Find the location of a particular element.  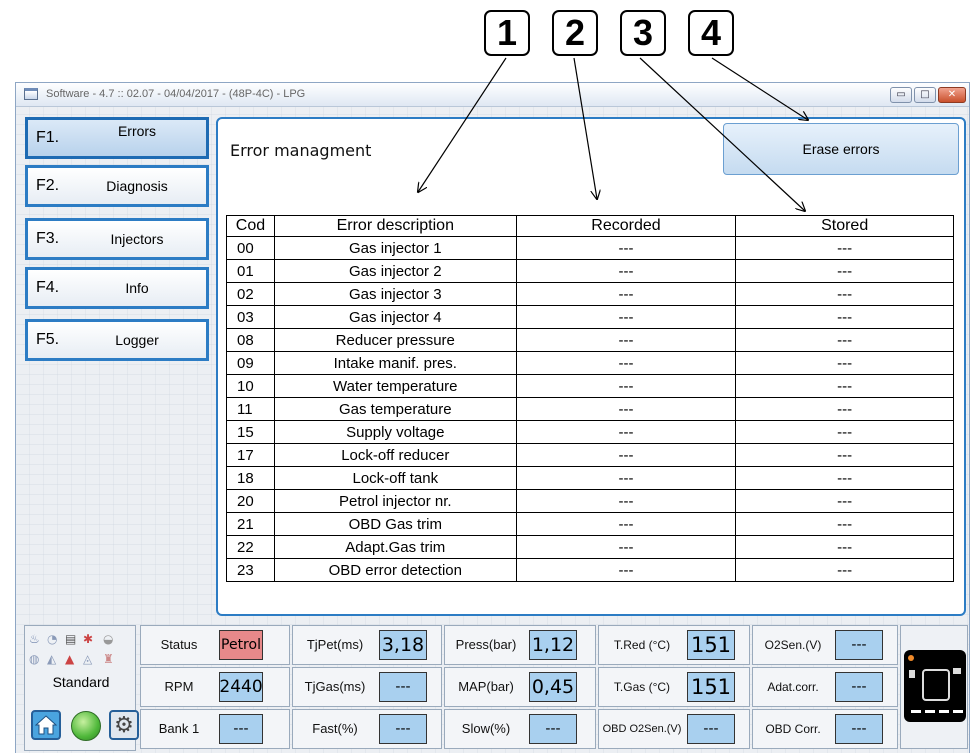

readout-press: Press(bar) 1,12 is located at coordinates (520, 645).